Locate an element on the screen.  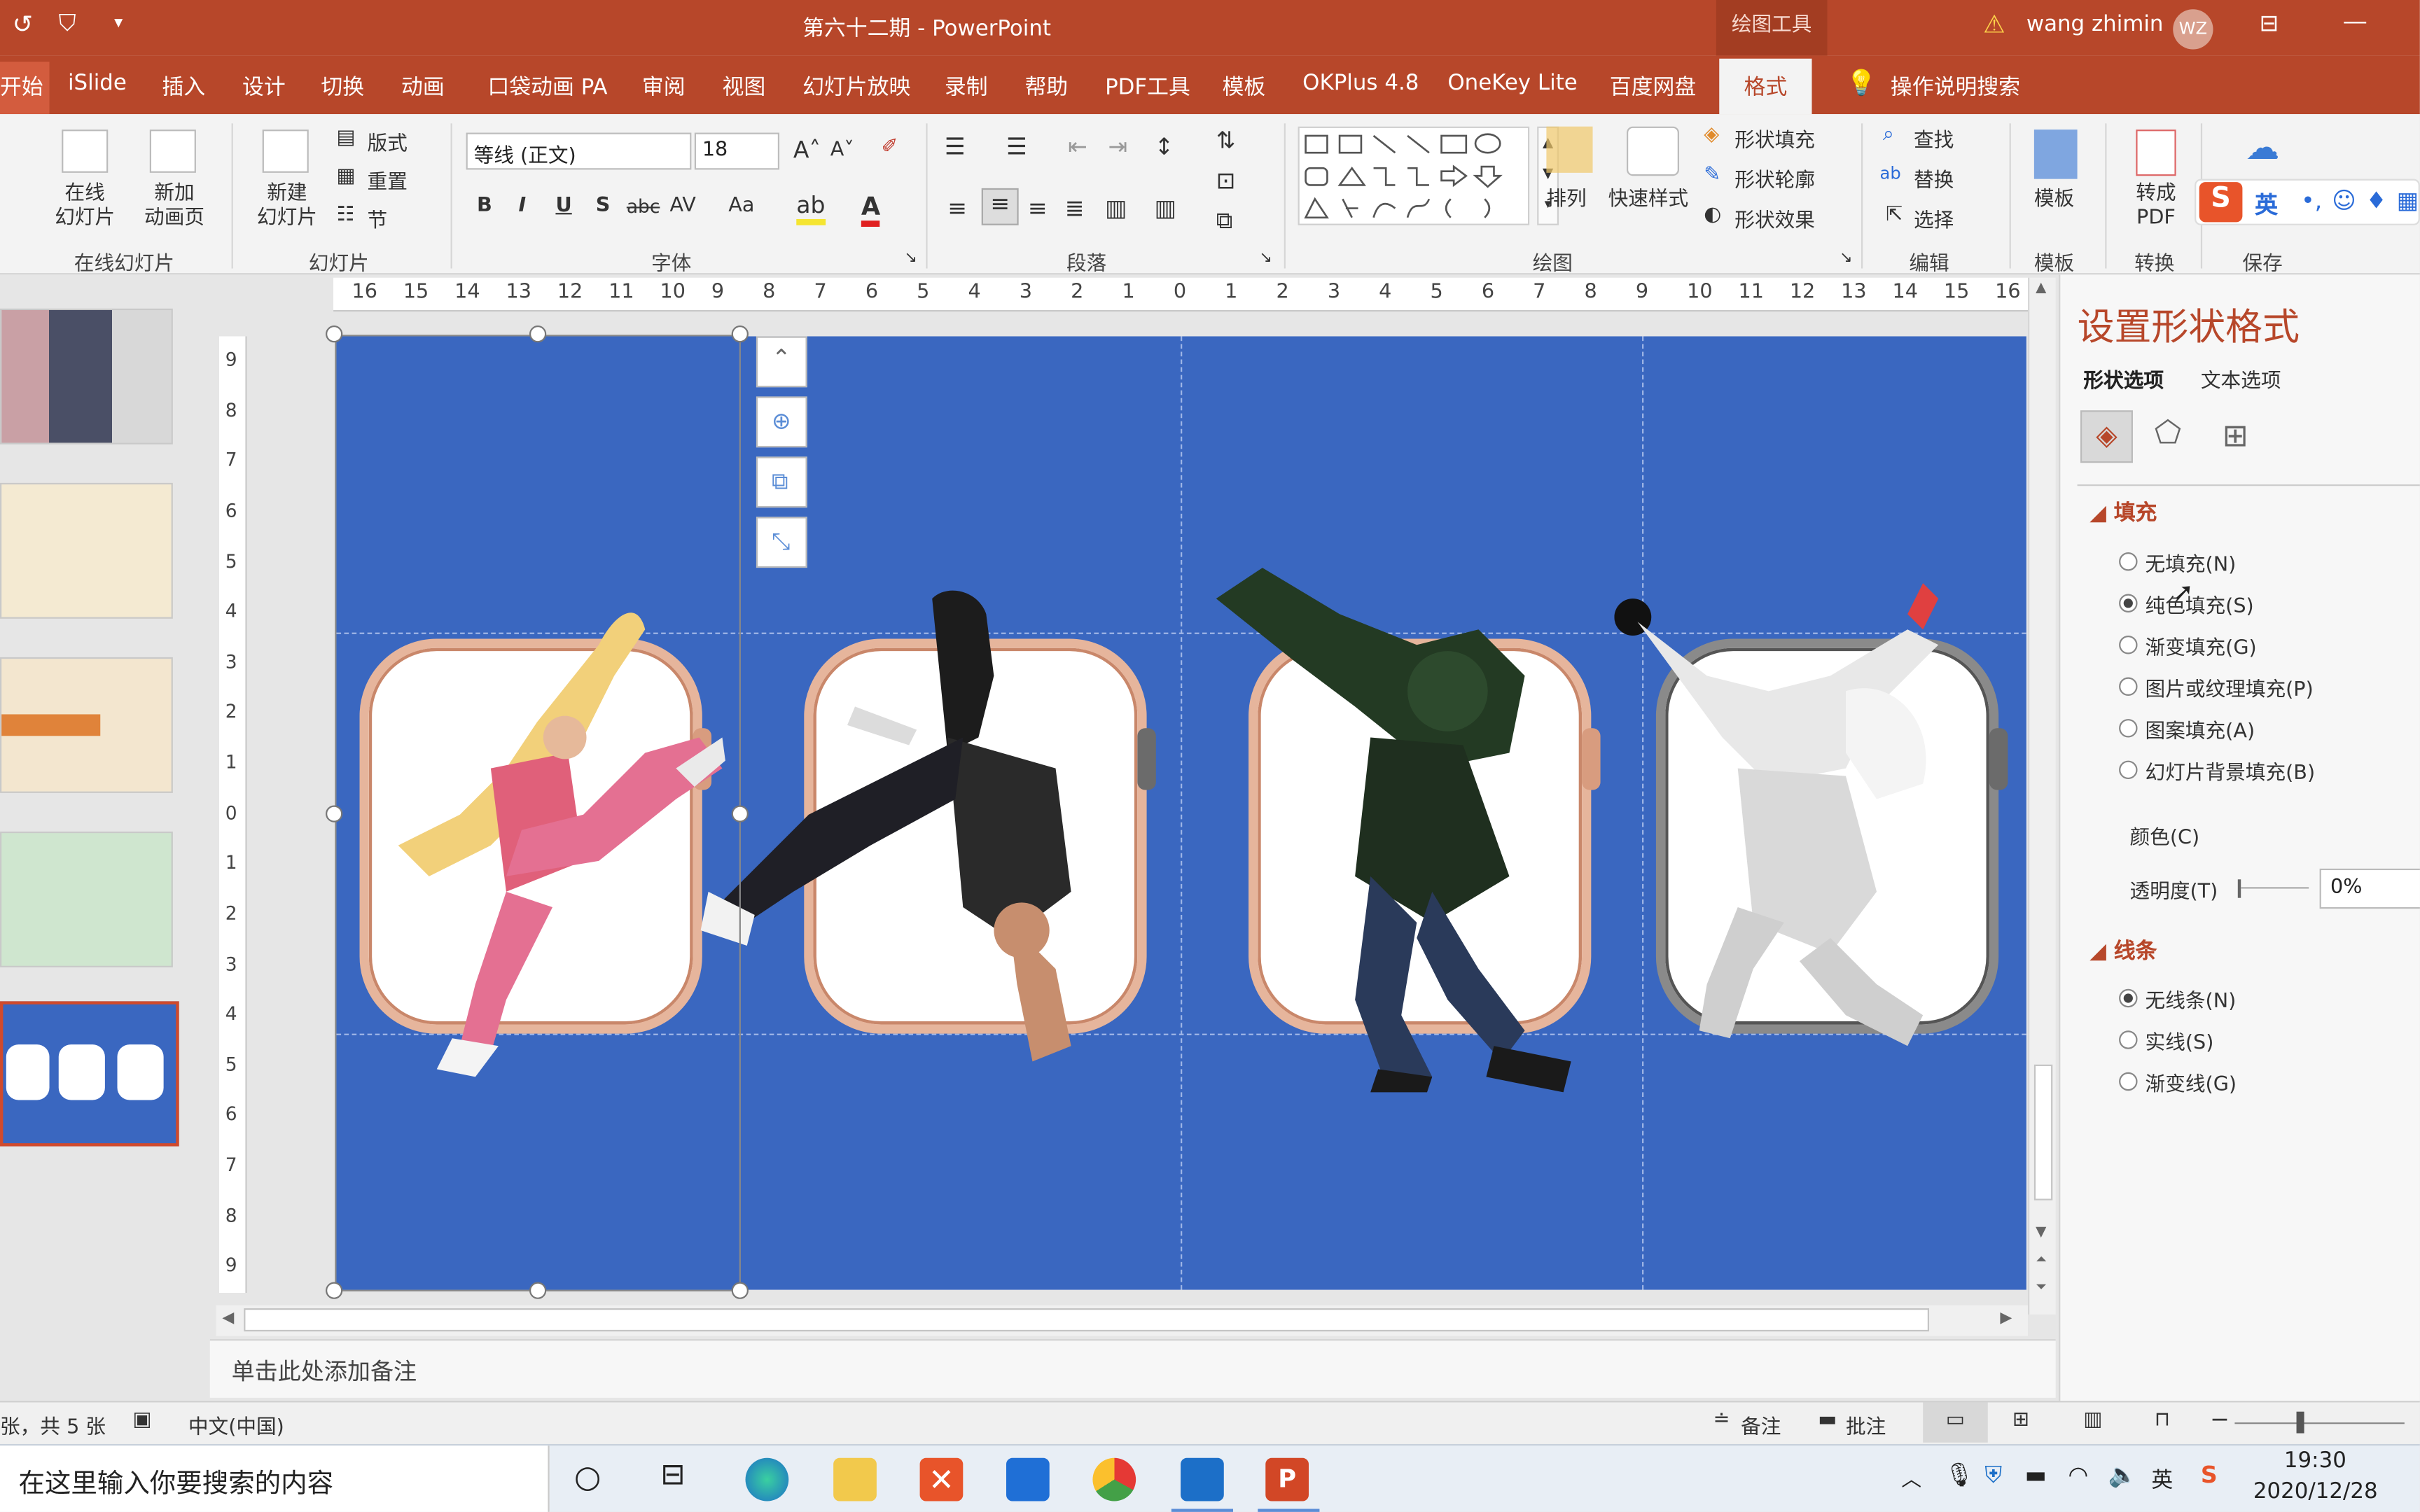
tab-format: 格式 is located at coordinates (1765, 86).